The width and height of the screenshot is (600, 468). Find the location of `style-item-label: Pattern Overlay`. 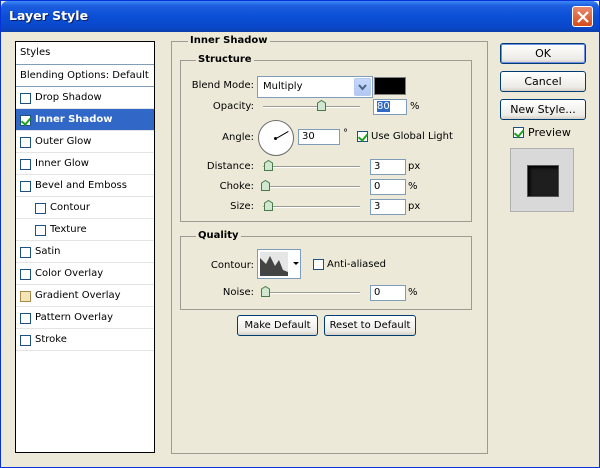

style-item-label: Pattern Overlay is located at coordinates (74, 317).